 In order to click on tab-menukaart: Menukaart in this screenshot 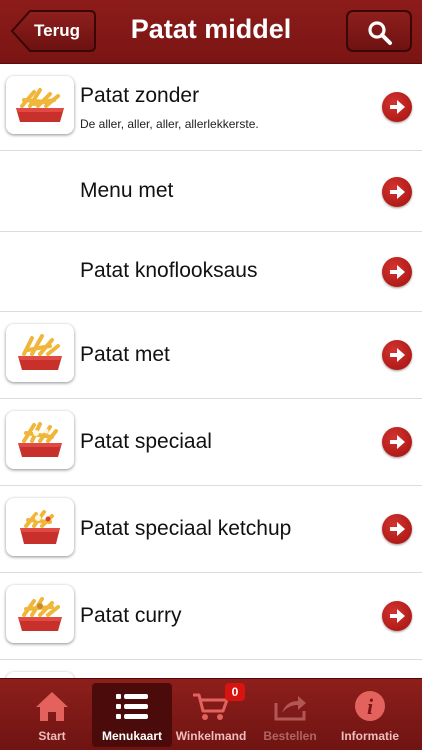, I will do `click(132, 715)`.